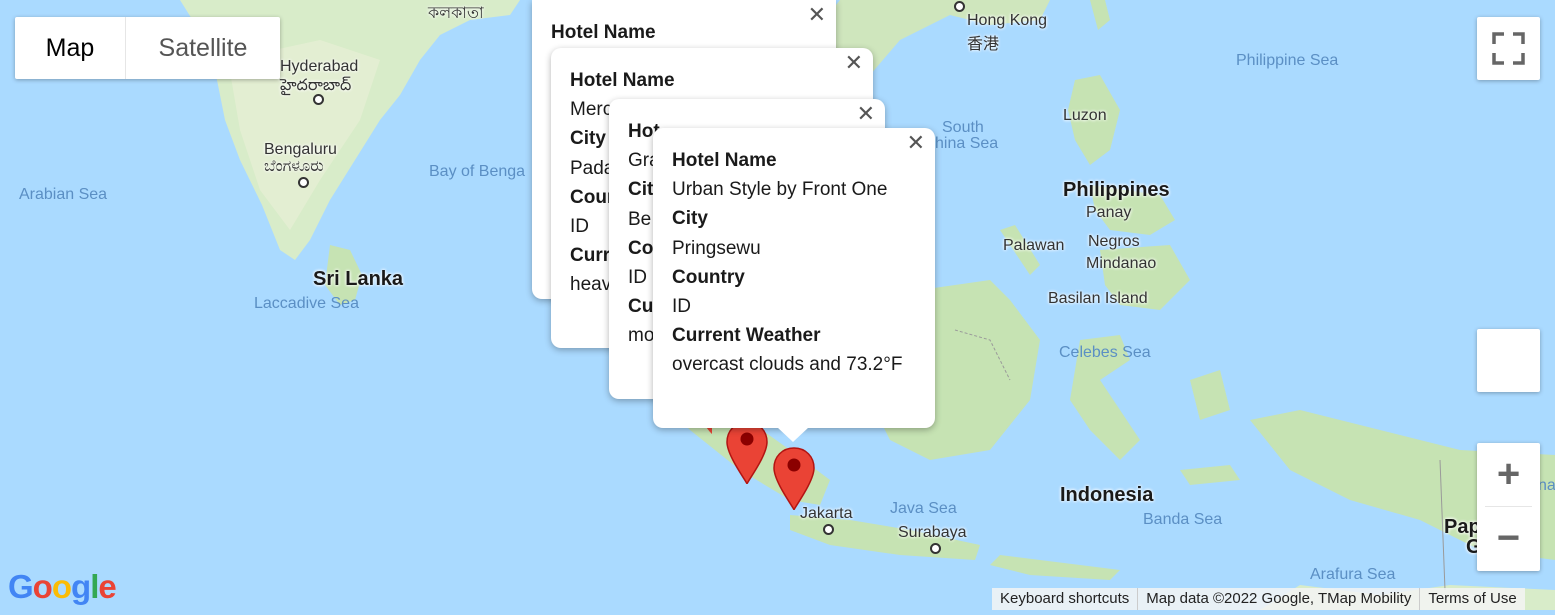 The height and width of the screenshot is (615, 1555). What do you see at coordinates (107, 586) in the screenshot?
I see `logo-letter: e` at bounding box center [107, 586].